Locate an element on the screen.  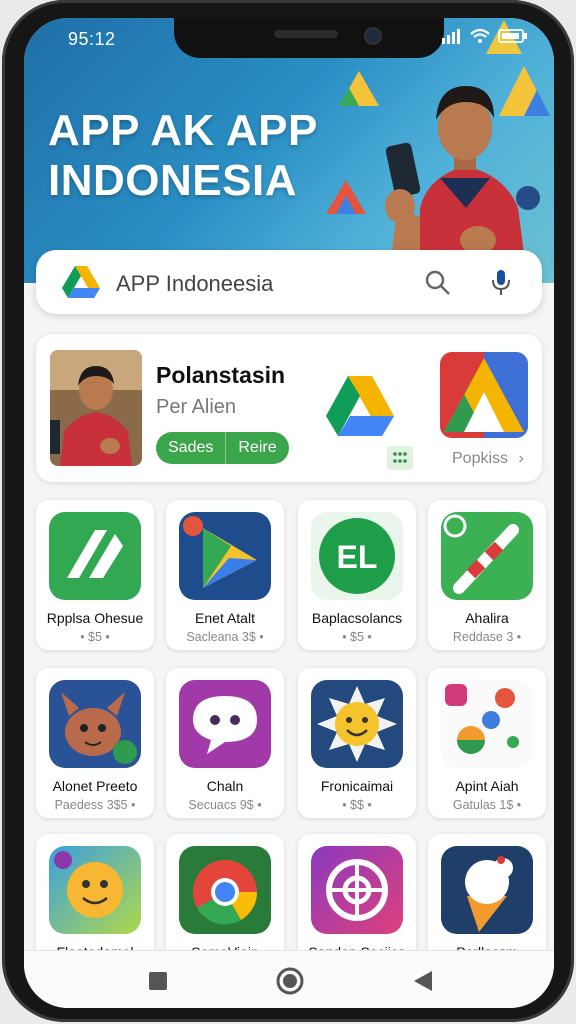
search-bar: APP Indoneesia is located at coordinates (289, 282).